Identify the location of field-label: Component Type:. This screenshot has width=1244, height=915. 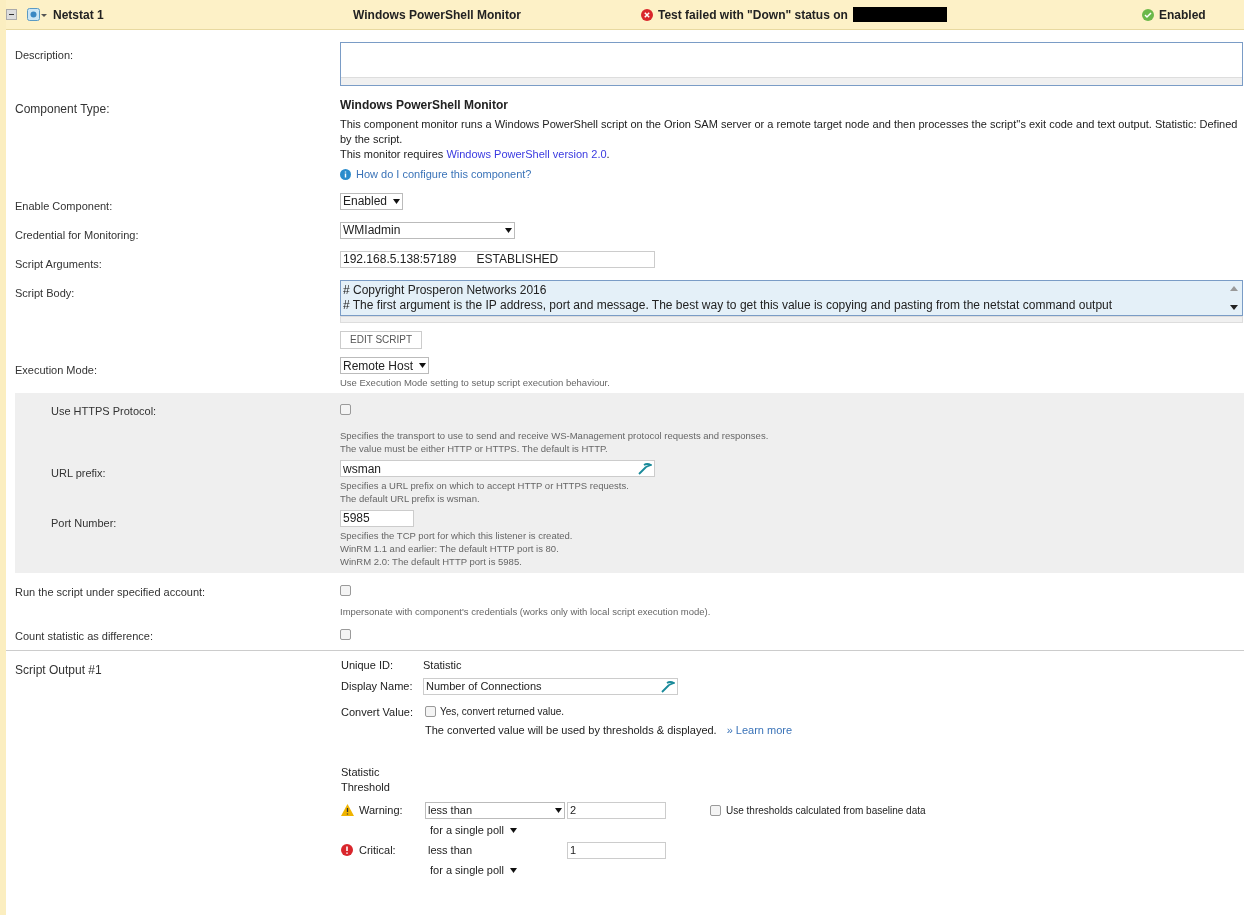
(62, 109).